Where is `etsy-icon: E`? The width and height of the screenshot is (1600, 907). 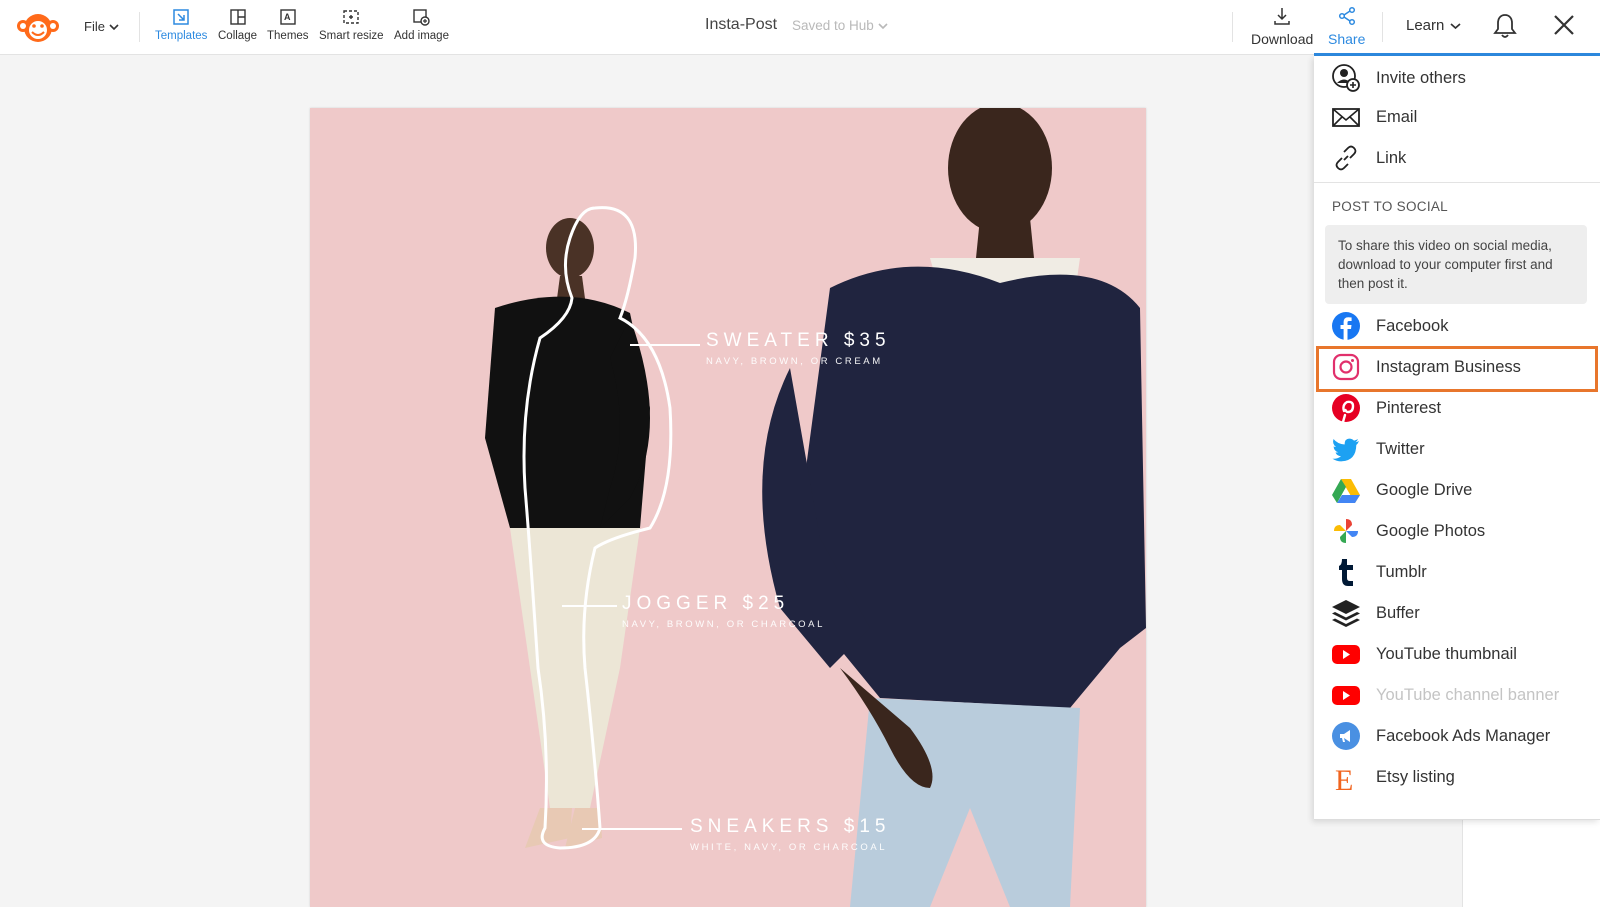 etsy-icon: E is located at coordinates (1346, 777).